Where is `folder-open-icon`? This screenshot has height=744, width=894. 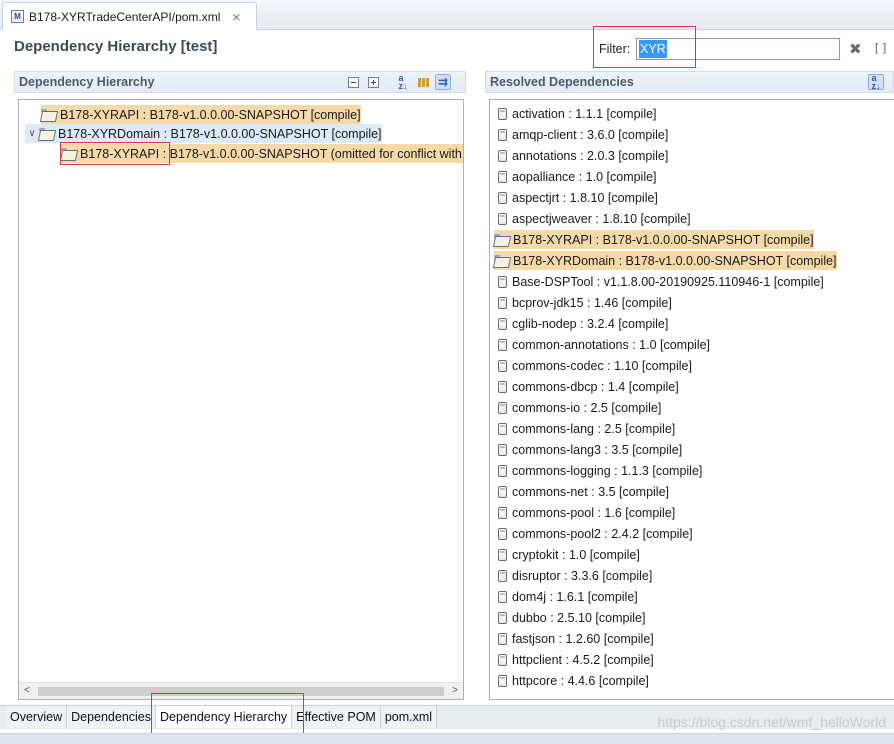
folder-open-icon is located at coordinates (501, 239).